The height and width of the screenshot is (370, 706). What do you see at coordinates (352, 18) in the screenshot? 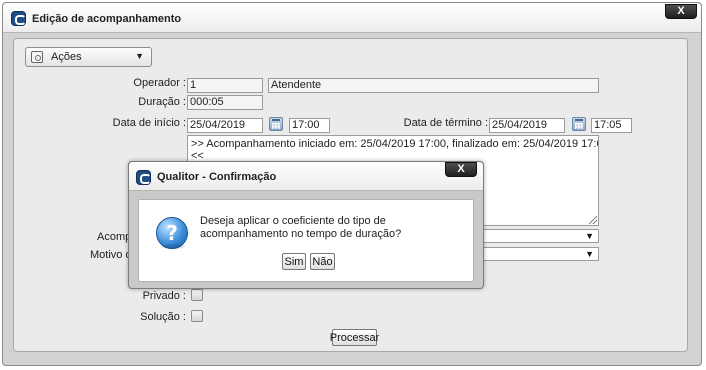
I see `window-titlebar: Edição de acompanhamento X` at bounding box center [352, 18].